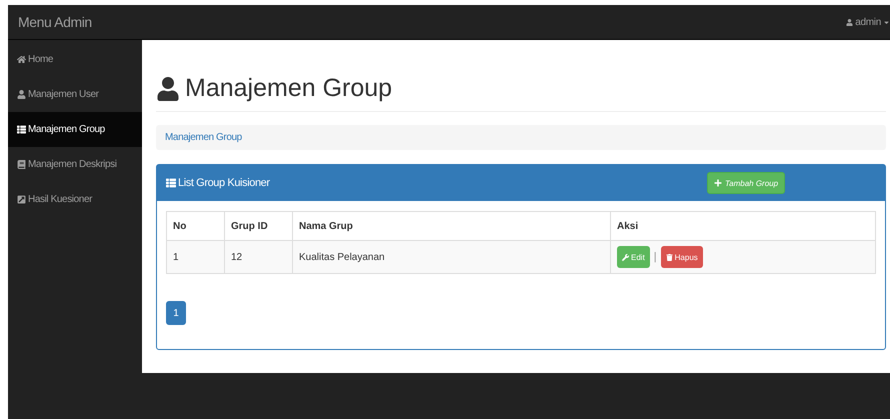  Describe the element at coordinates (195, 226) in the screenshot. I see `column-header: No` at that location.